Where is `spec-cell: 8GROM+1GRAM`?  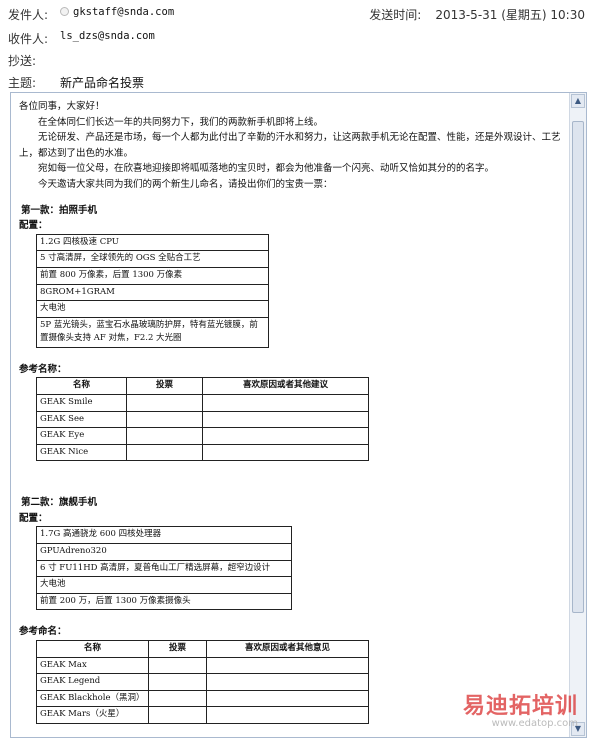 spec-cell: 8GROM+1GRAM is located at coordinates (152, 292).